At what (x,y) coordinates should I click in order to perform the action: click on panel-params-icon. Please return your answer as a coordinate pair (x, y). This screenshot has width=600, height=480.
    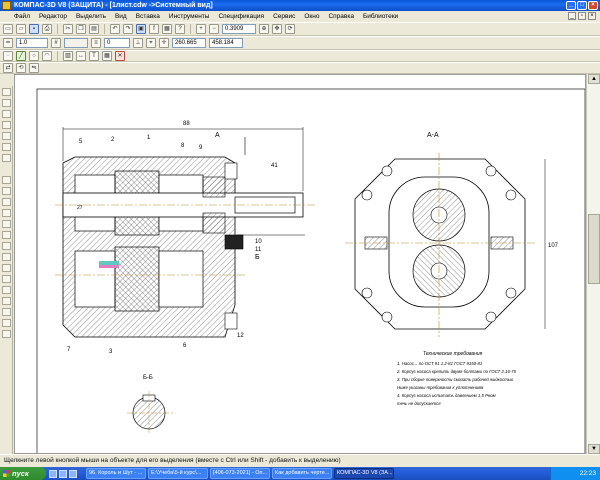
    Looking at the image, I should click on (6, 136).